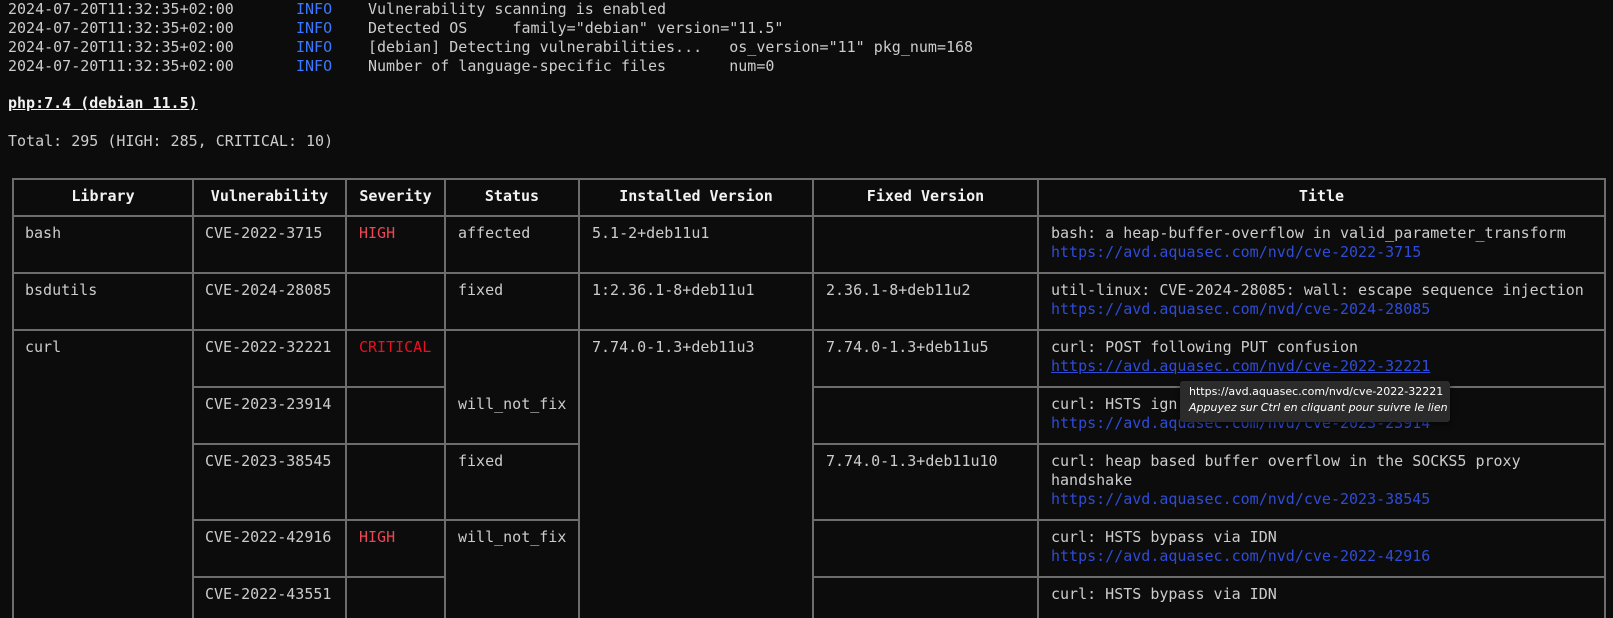 This screenshot has width=1613, height=618. What do you see at coordinates (673, 347) in the screenshot?
I see `installed-version-cell: 7.74.0-1.3+deb11u3` at bounding box center [673, 347].